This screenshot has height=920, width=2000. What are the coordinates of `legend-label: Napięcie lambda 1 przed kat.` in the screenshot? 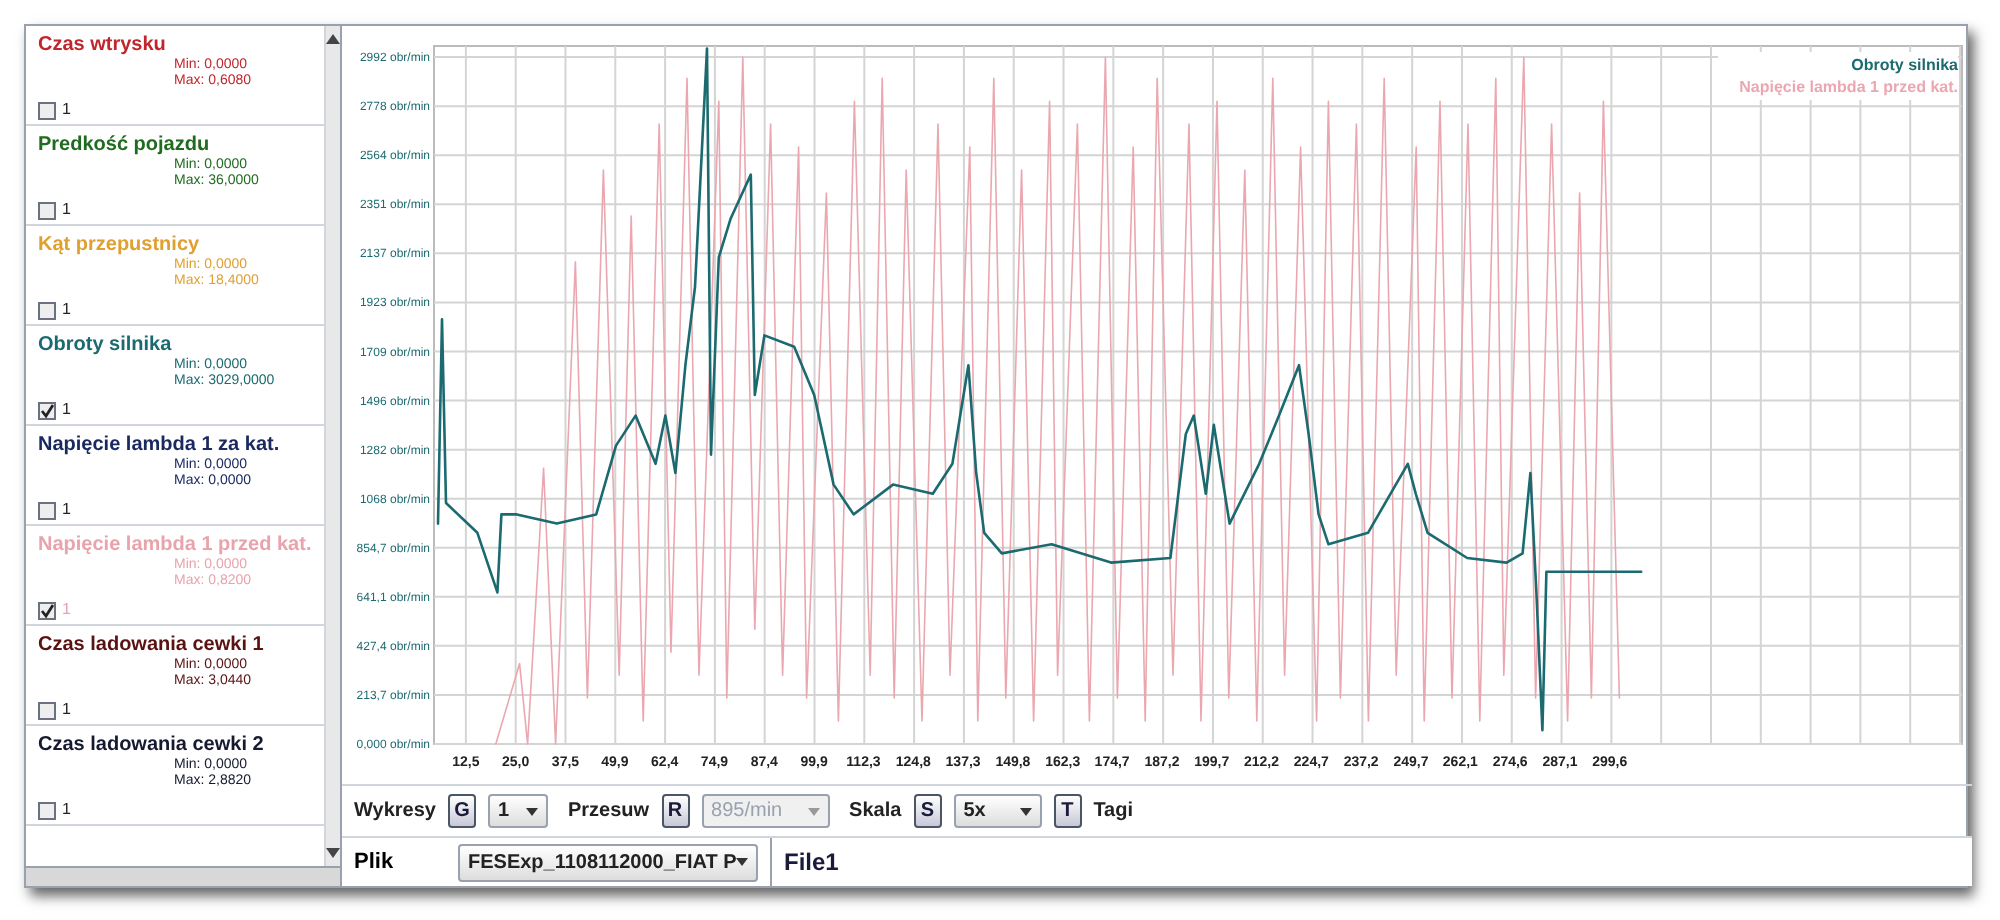 It's located at (1848, 87).